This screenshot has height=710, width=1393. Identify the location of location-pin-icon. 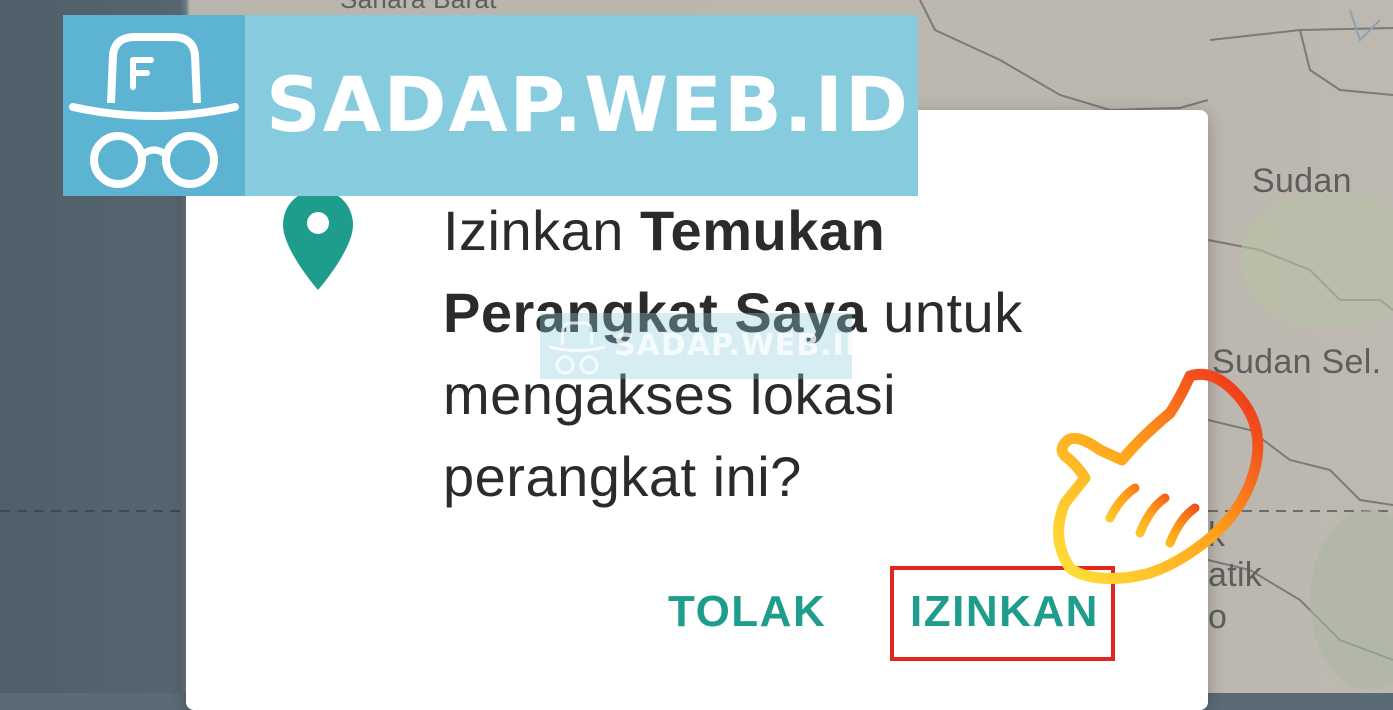
(318, 240).